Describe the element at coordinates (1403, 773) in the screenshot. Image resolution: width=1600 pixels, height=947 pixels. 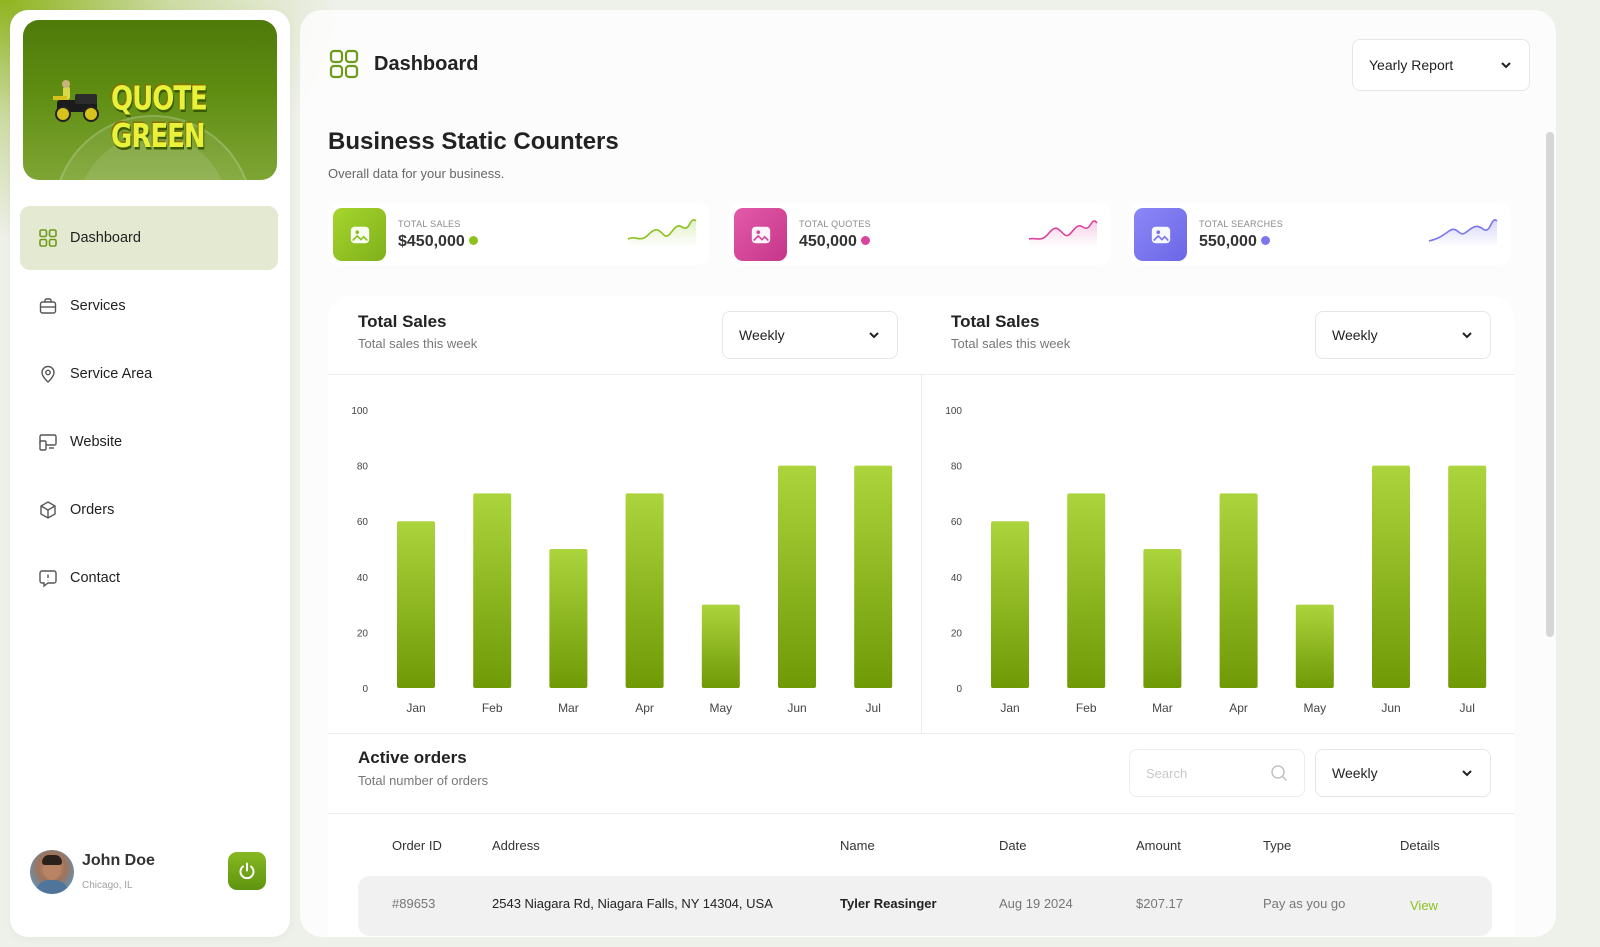
I see `orders-period-select: Weekly` at that location.